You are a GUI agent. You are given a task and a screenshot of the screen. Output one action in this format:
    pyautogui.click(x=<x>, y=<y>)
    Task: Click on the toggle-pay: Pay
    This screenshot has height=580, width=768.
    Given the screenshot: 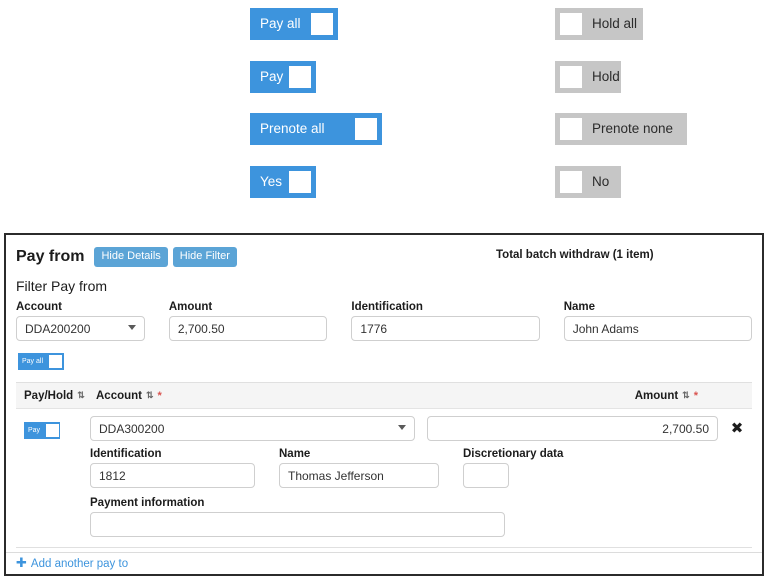 What is the action you would take?
    pyautogui.click(x=283, y=77)
    